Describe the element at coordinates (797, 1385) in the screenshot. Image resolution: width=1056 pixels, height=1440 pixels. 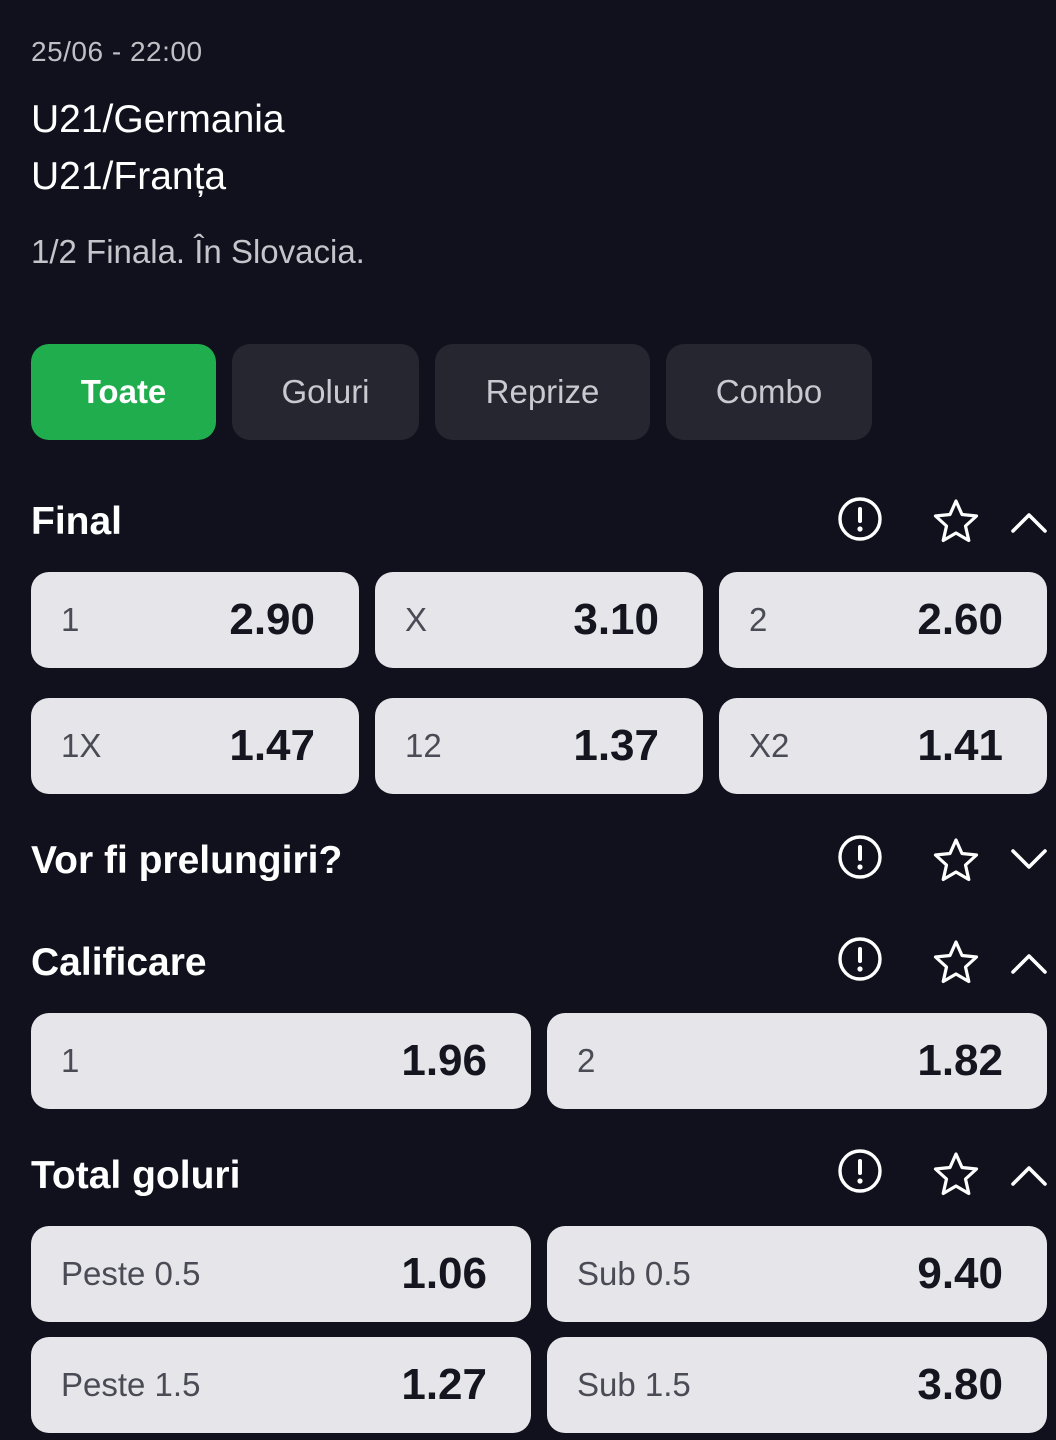
I see `odd-button-sub-1-5: Sub 1.5 3.80` at that location.